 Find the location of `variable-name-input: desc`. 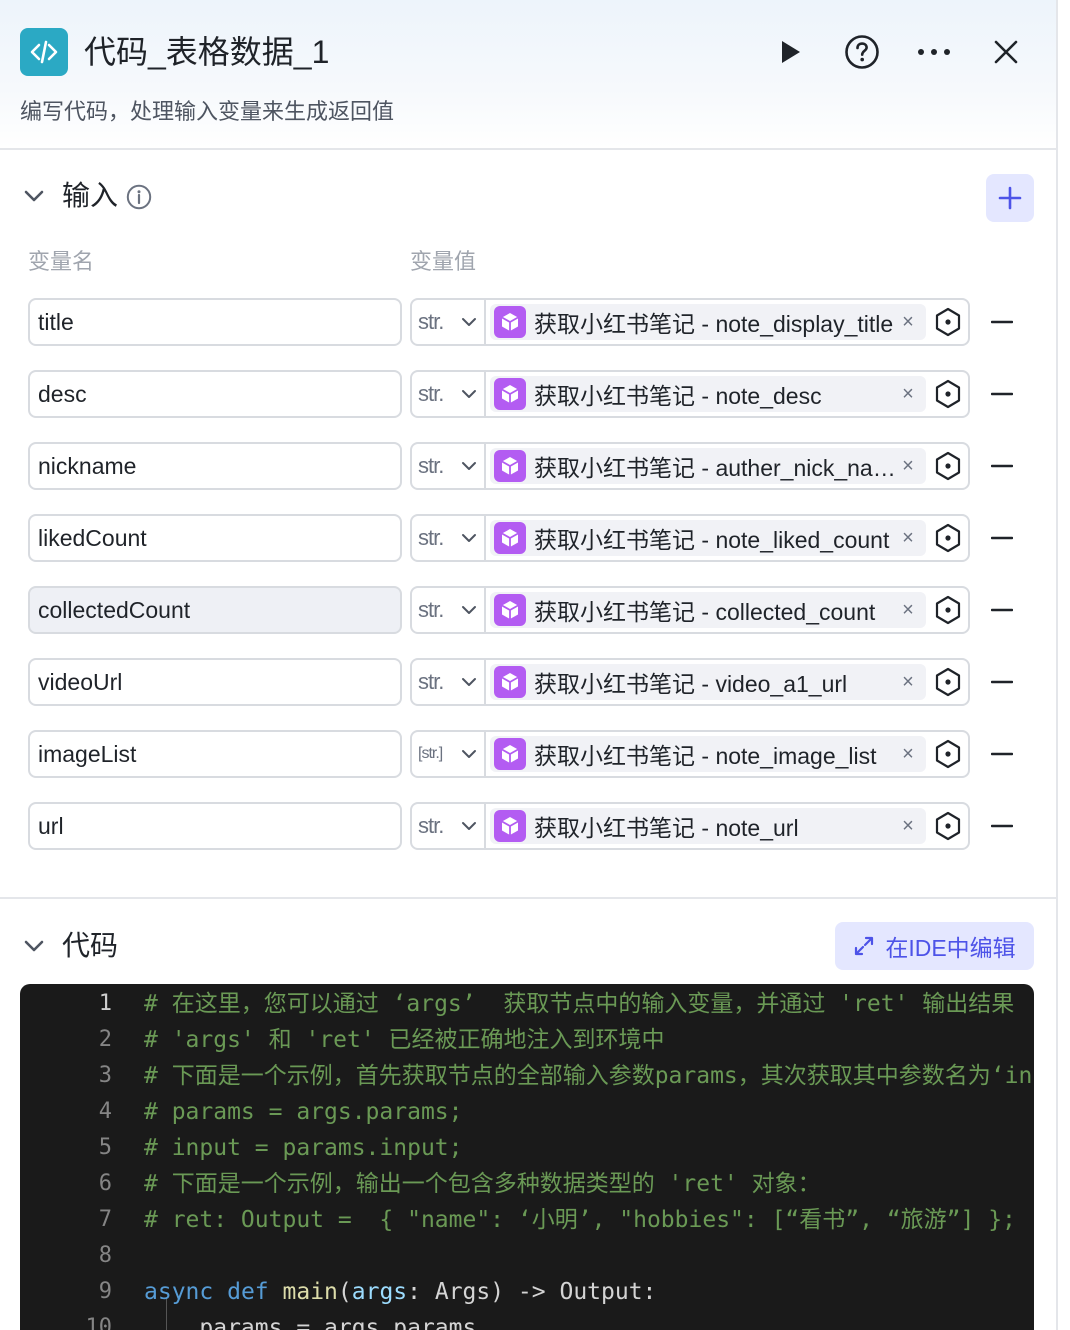

variable-name-input: desc is located at coordinates (215, 394).